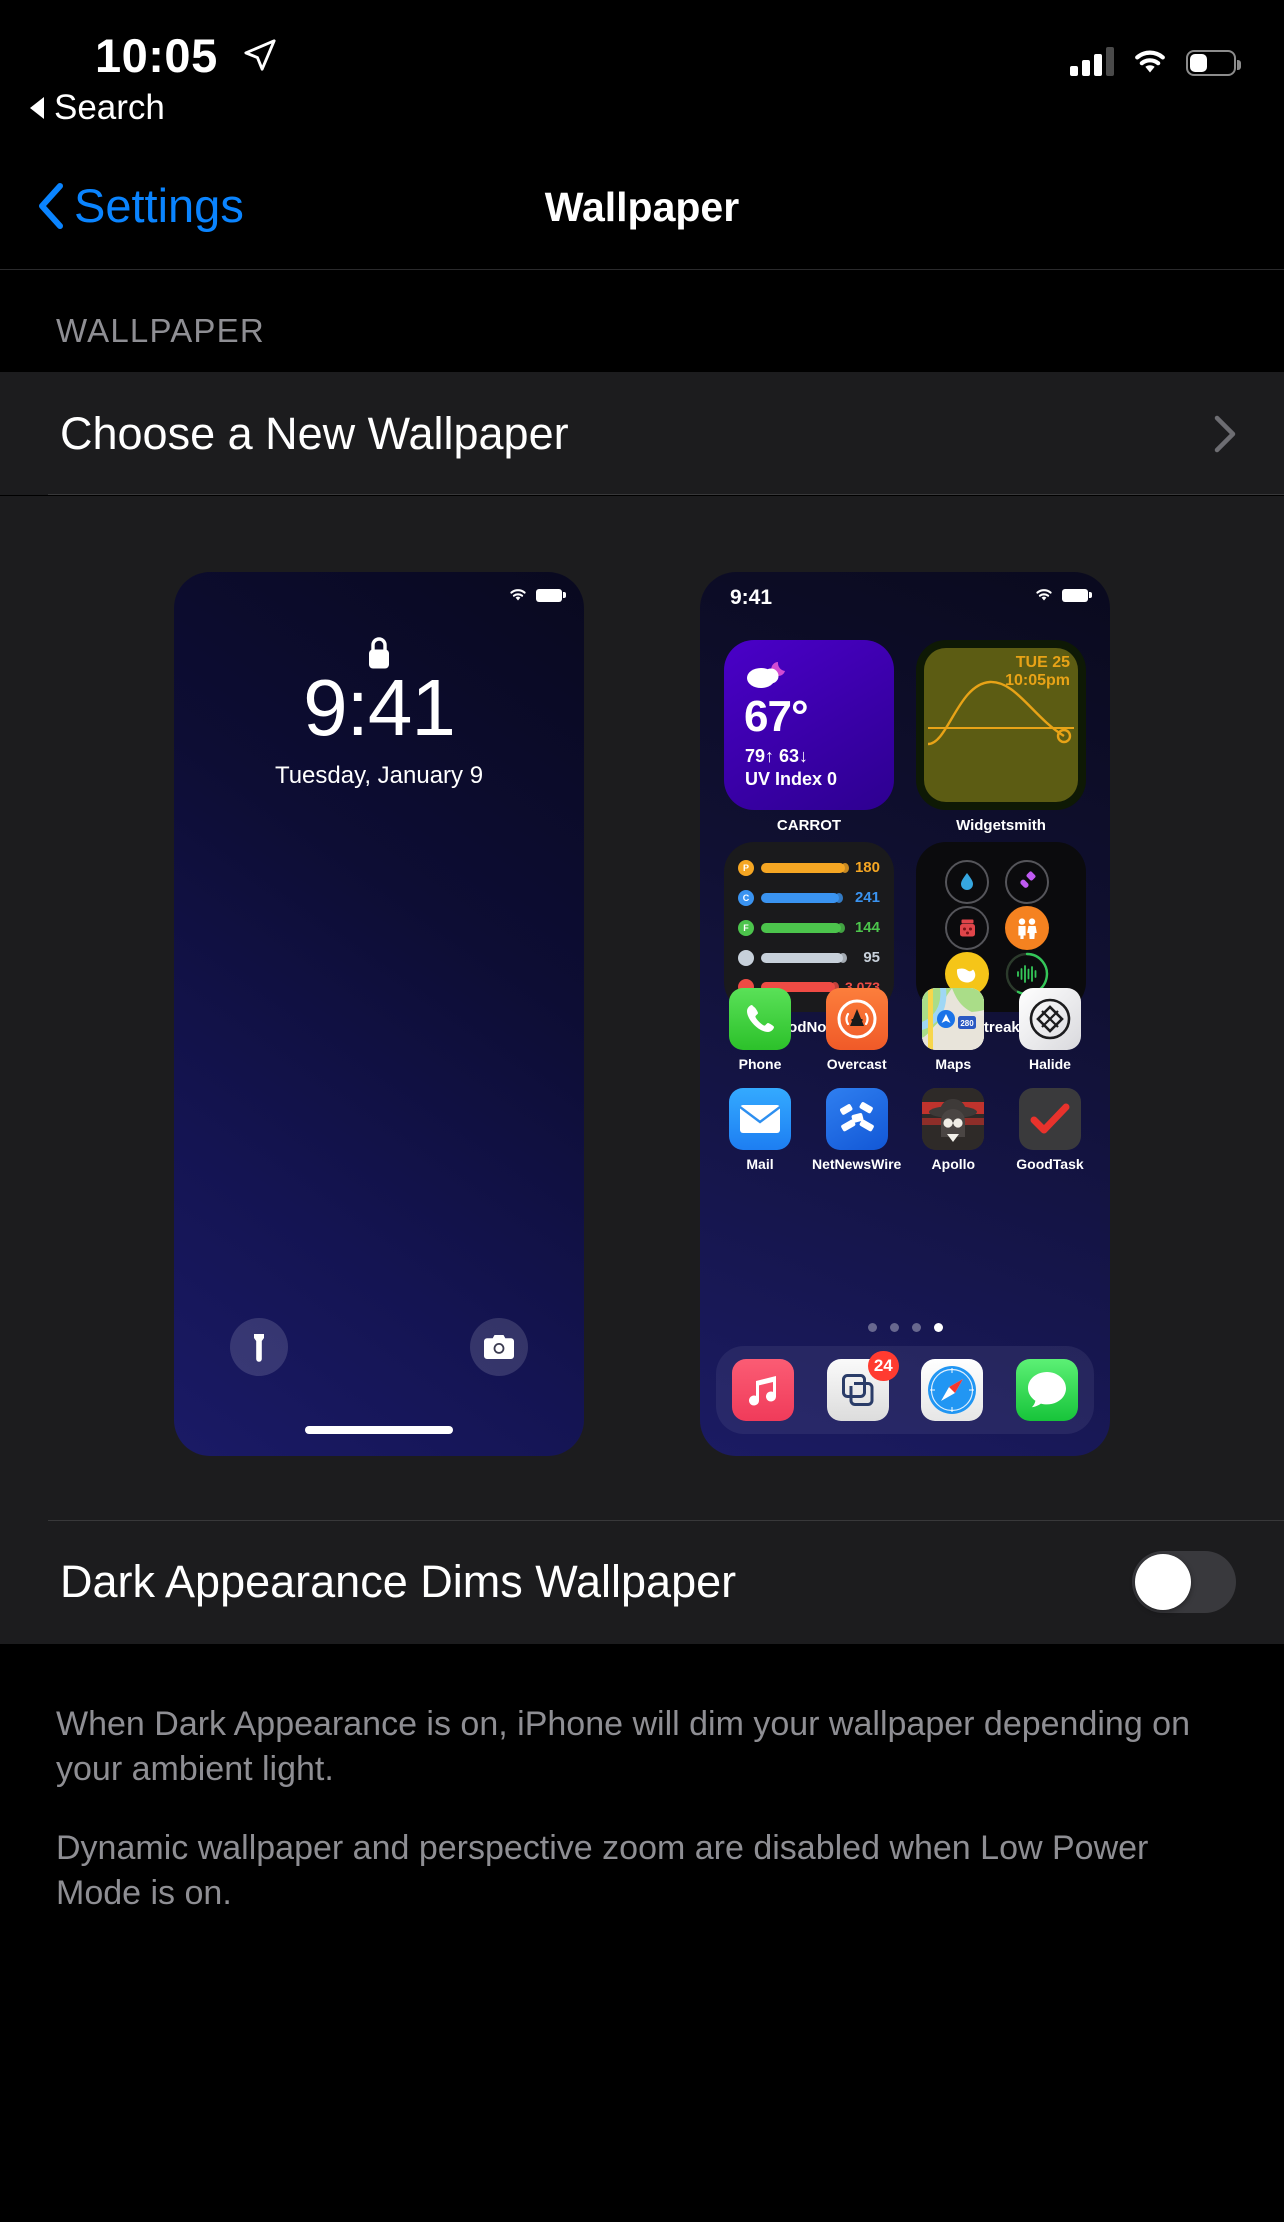 This screenshot has height=2222, width=1284. Describe the element at coordinates (809, 867) in the screenshot. I see `foodnoms-row: P 180` at that location.